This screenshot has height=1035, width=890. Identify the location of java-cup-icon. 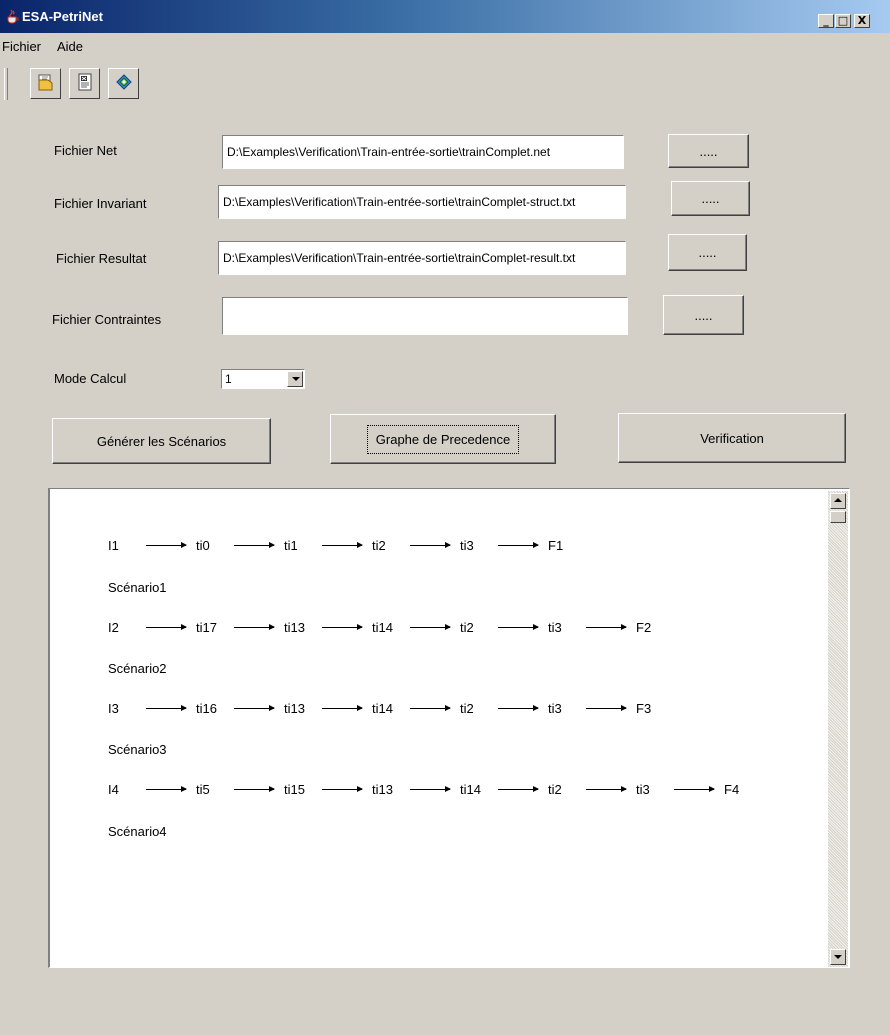
(12, 16).